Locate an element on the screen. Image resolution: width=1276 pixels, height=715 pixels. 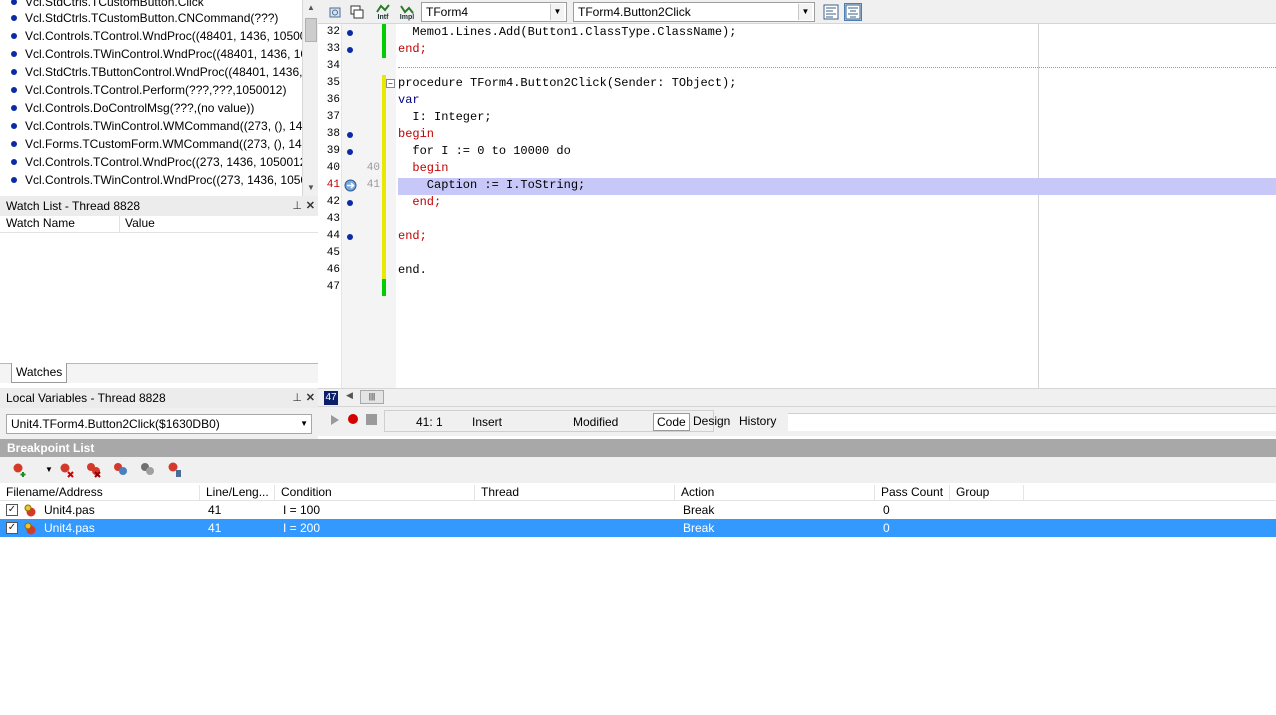
code-line-current: Caption := I.ToString; is located at coordinates (491, 185).